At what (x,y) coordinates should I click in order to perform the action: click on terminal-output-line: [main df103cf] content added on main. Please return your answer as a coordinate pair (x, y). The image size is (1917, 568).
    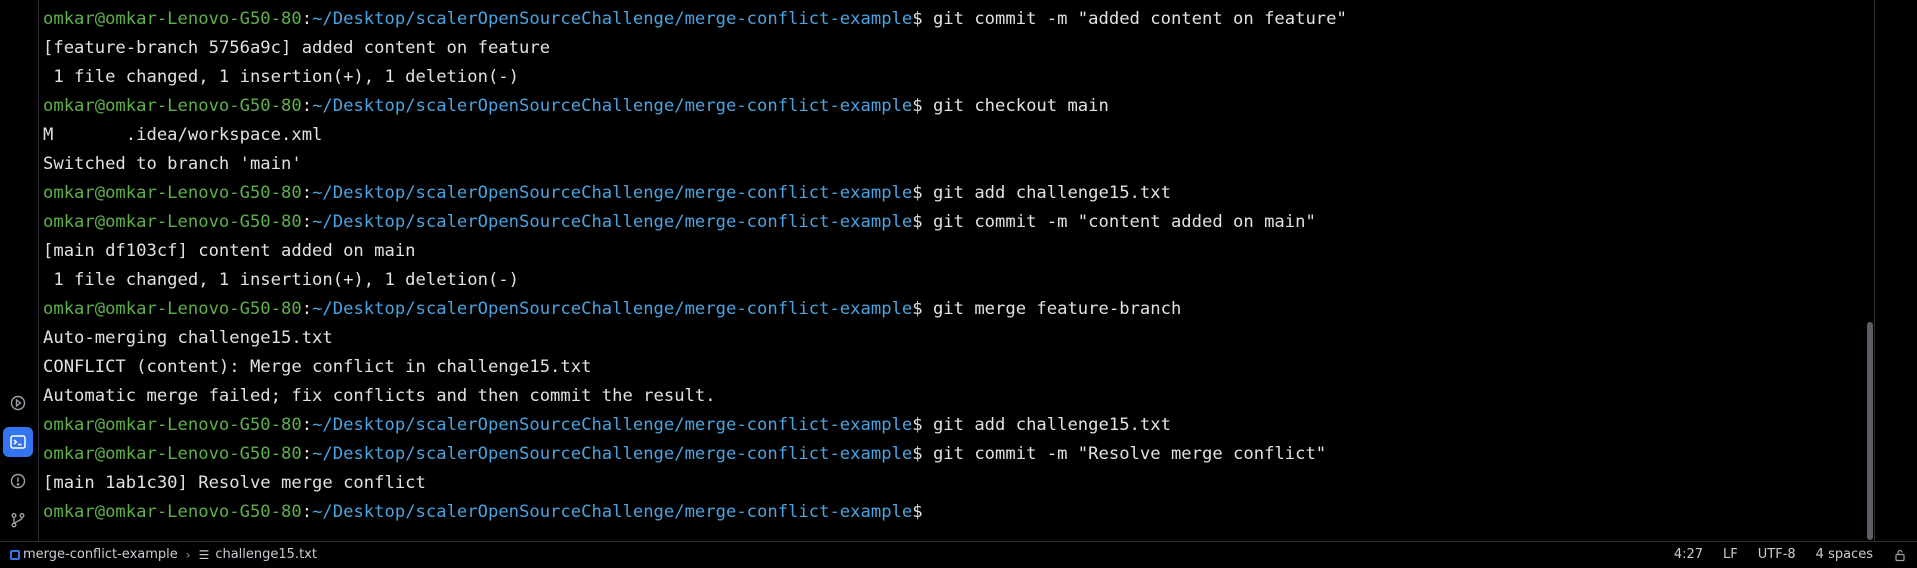
    Looking at the image, I should click on (953, 251).